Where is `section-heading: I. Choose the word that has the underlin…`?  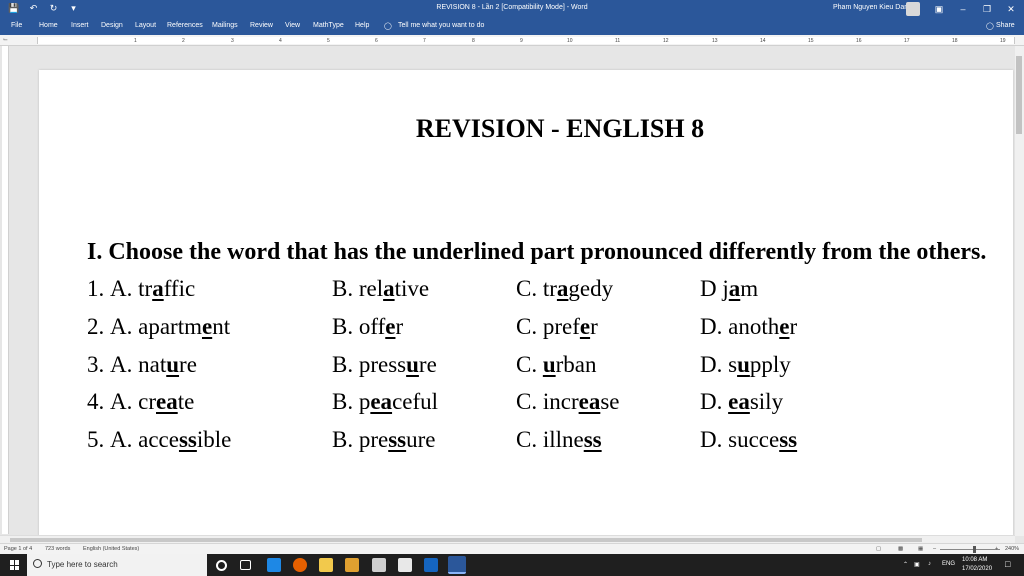
section-heading: I. Choose the word that has the underlin… is located at coordinates (537, 252).